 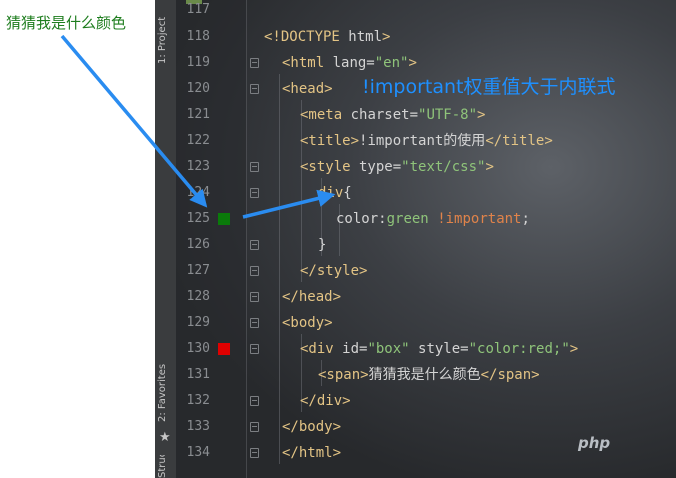 What do you see at coordinates (429, 375) in the screenshot?
I see `code-line: <span>猜猜我是什么颜色</span>` at bounding box center [429, 375].